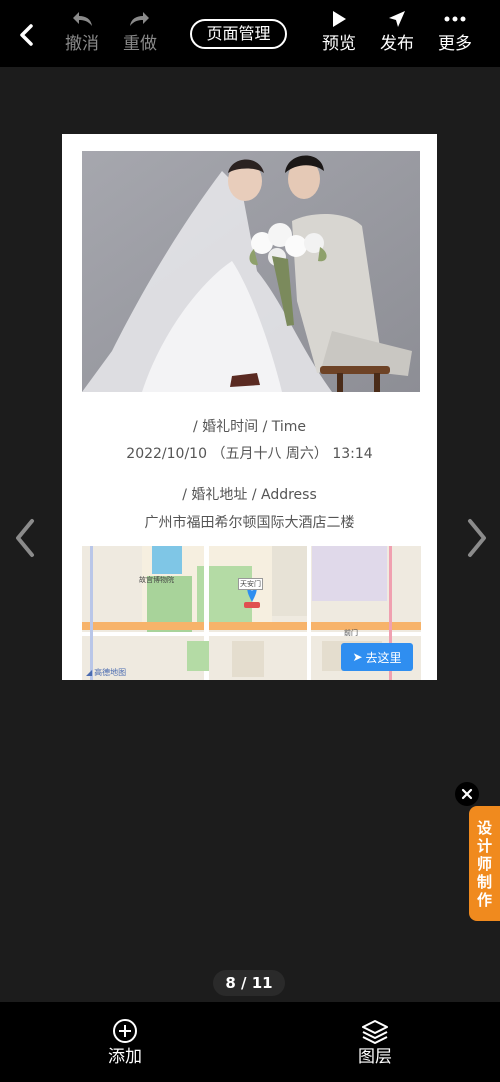  What do you see at coordinates (351, 633) in the screenshot?
I see `map-poi-label: 前门` at bounding box center [351, 633].